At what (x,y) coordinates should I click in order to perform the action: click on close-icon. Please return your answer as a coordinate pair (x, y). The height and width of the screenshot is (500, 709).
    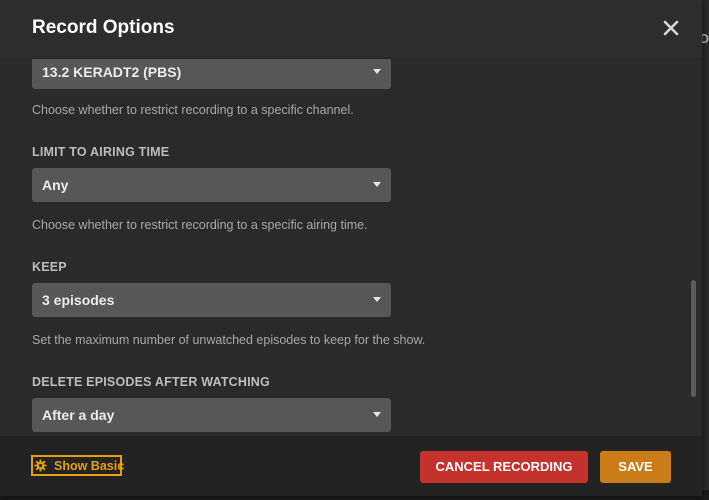
    Looking at the image, I should click on (671, 28).